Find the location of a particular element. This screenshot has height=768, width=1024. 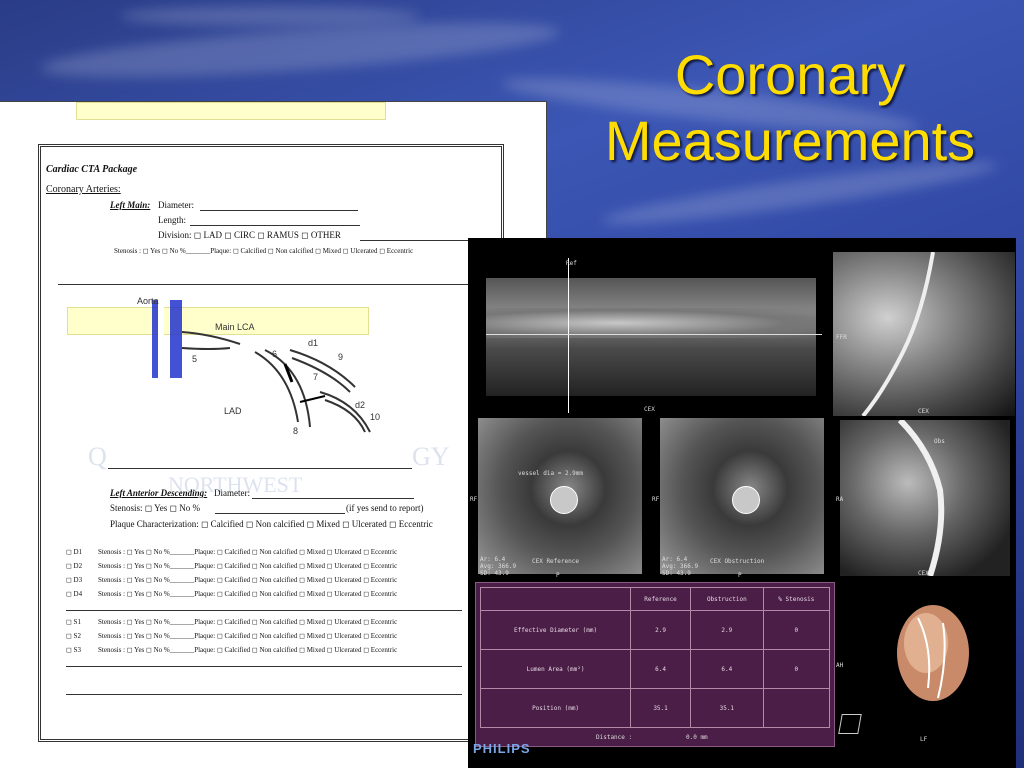

label-rf-1: RF is located at coordinates (474, 499).